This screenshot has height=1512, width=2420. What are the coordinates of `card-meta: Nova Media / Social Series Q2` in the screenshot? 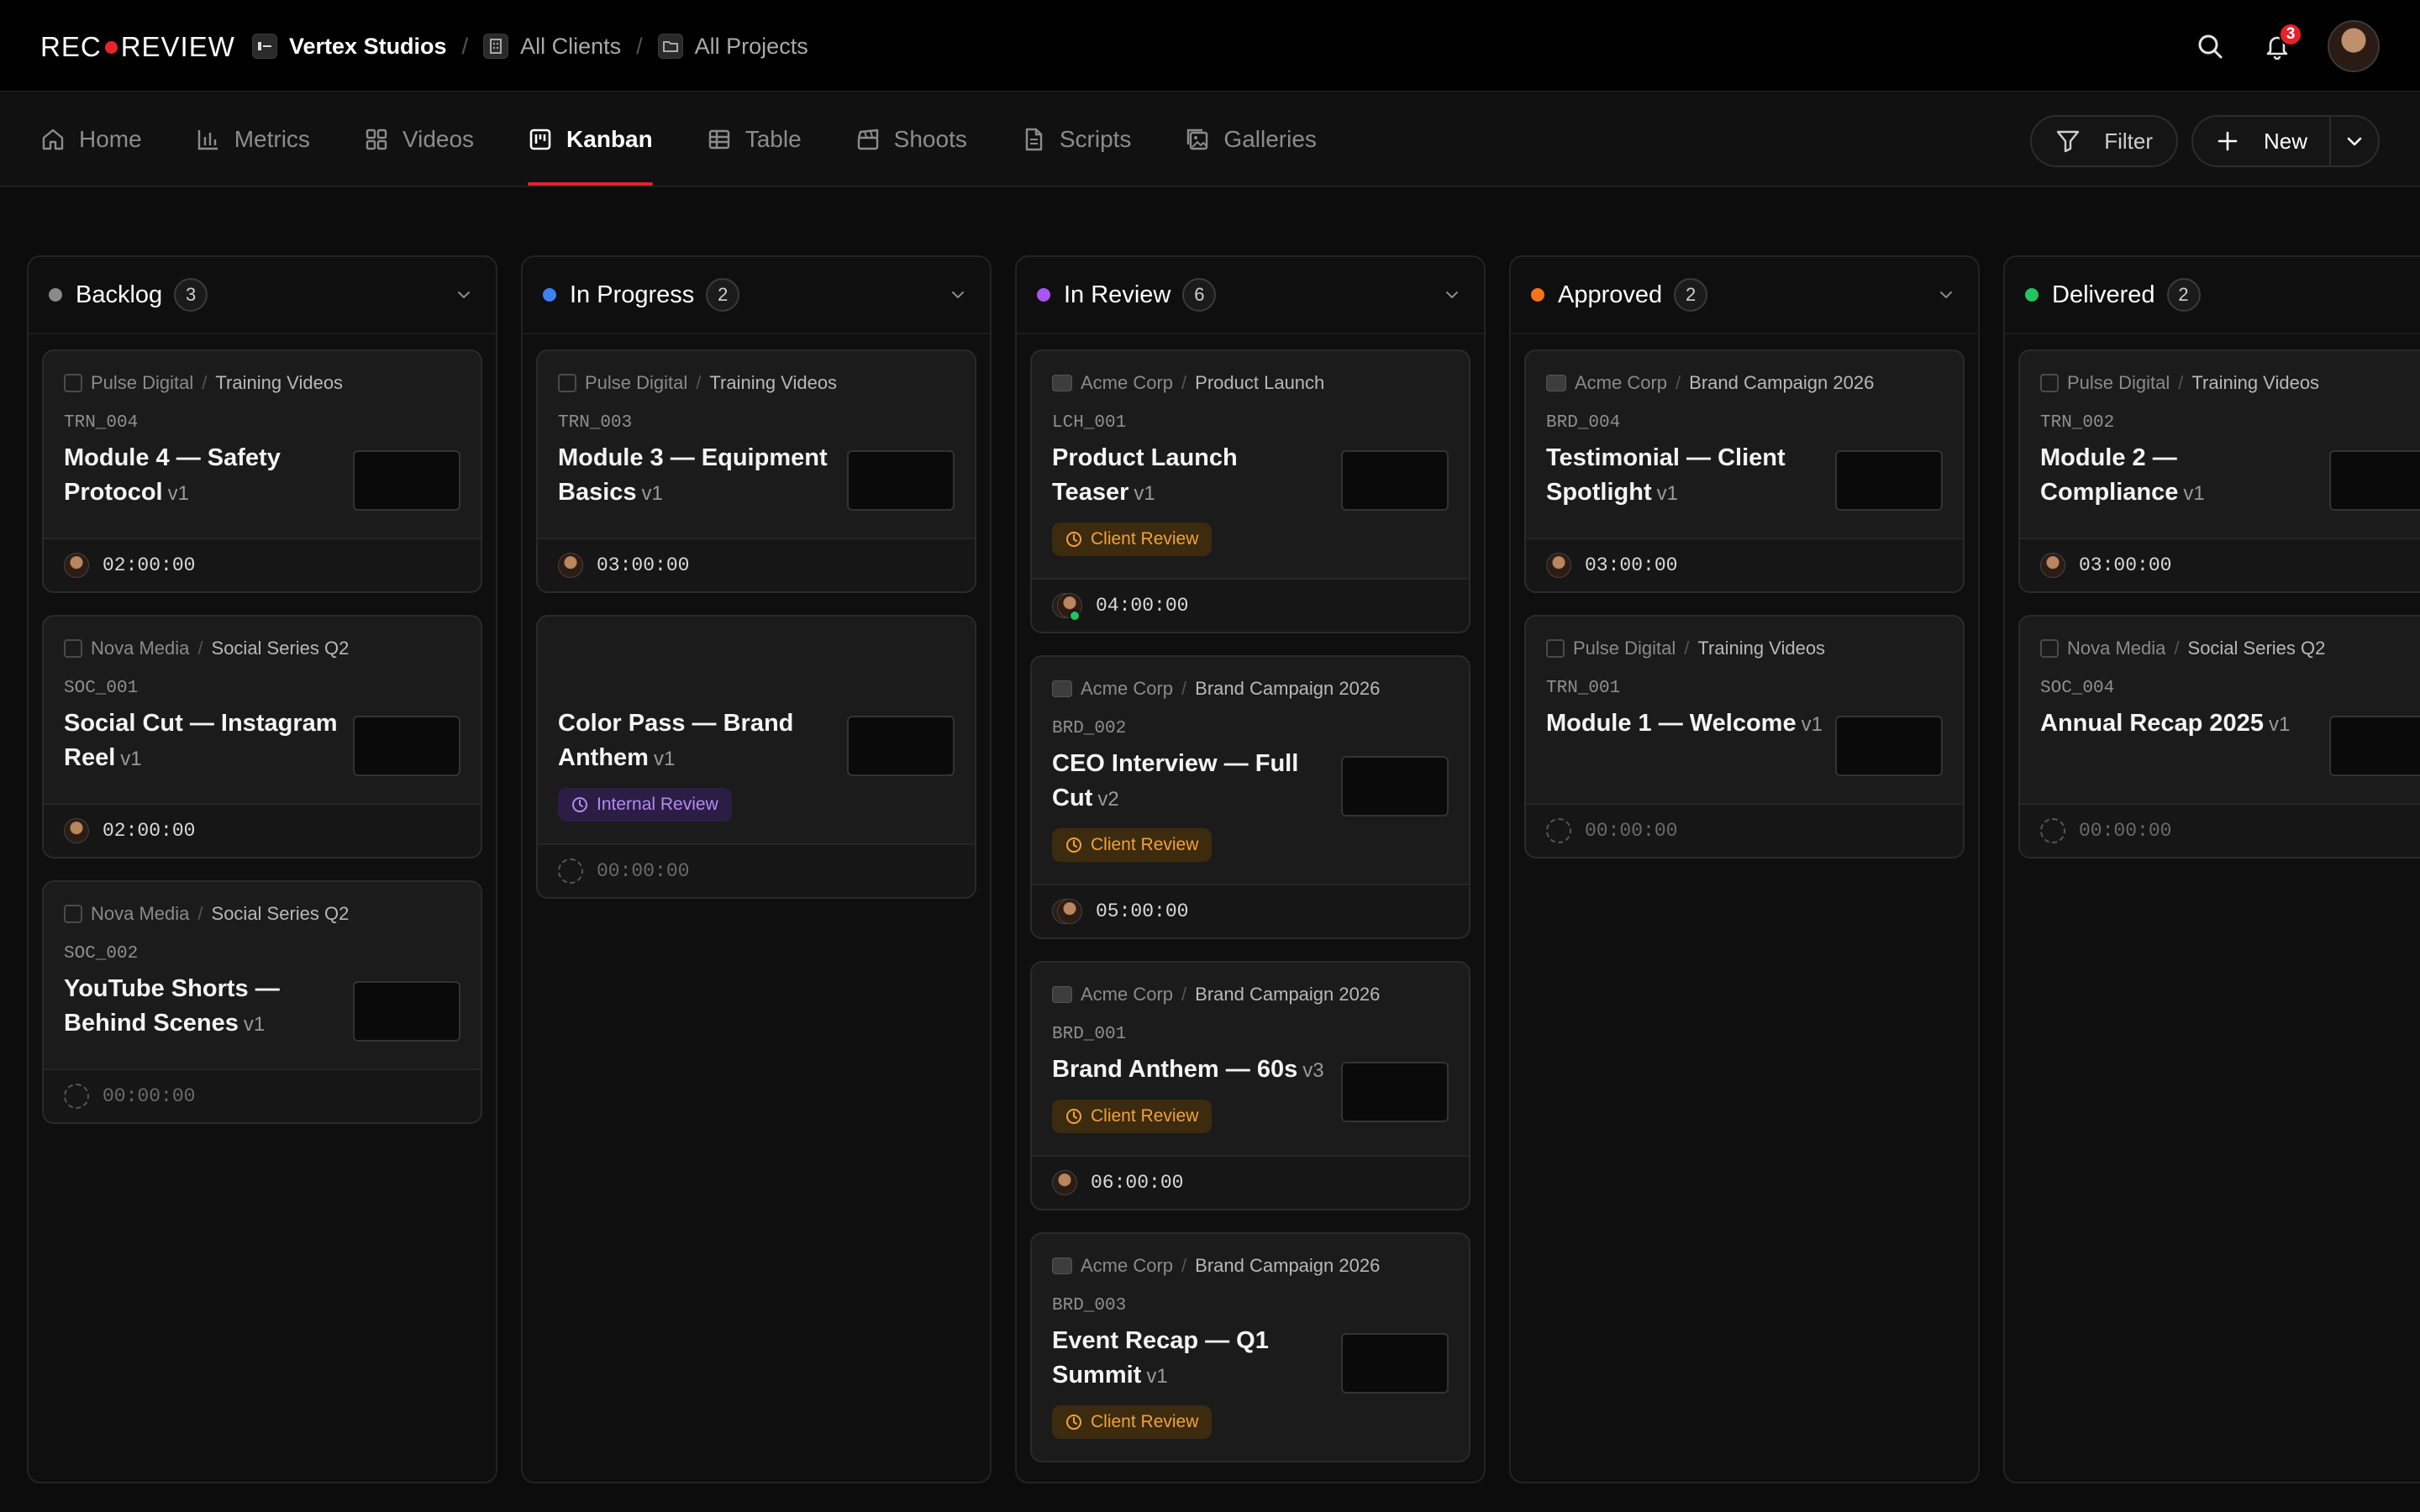 It's located at (262, 914).